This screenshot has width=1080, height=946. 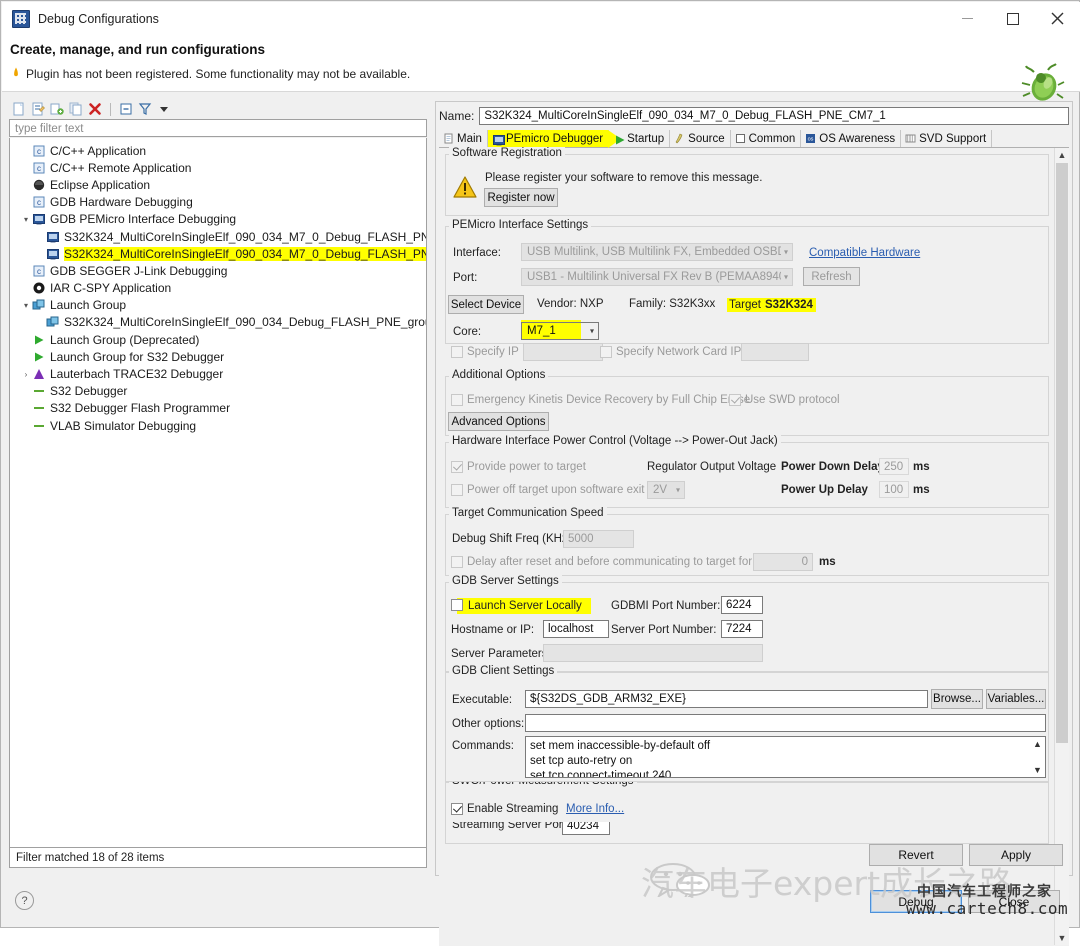 What do you see at coordinates (953, 138) in the screenshot?
I see `tab-label: SVD Support` at bounding box center [953, 138].